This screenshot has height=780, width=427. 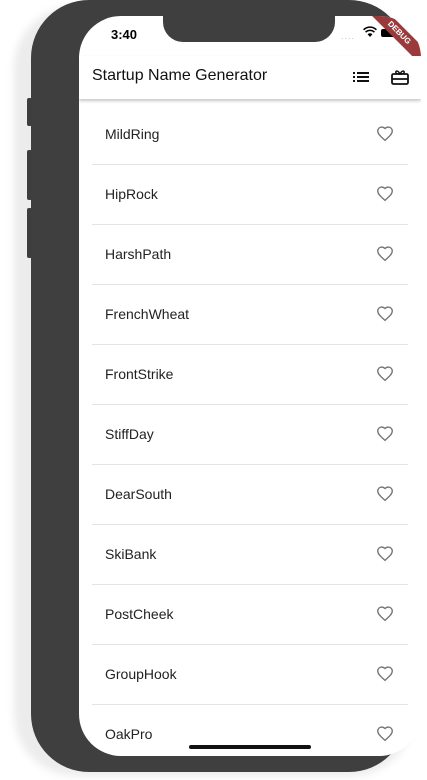 What do you see at coordinates (138, 494) in the screenshot?
I see `list-item-label: DearSouth` at bounding box center [138, 494].